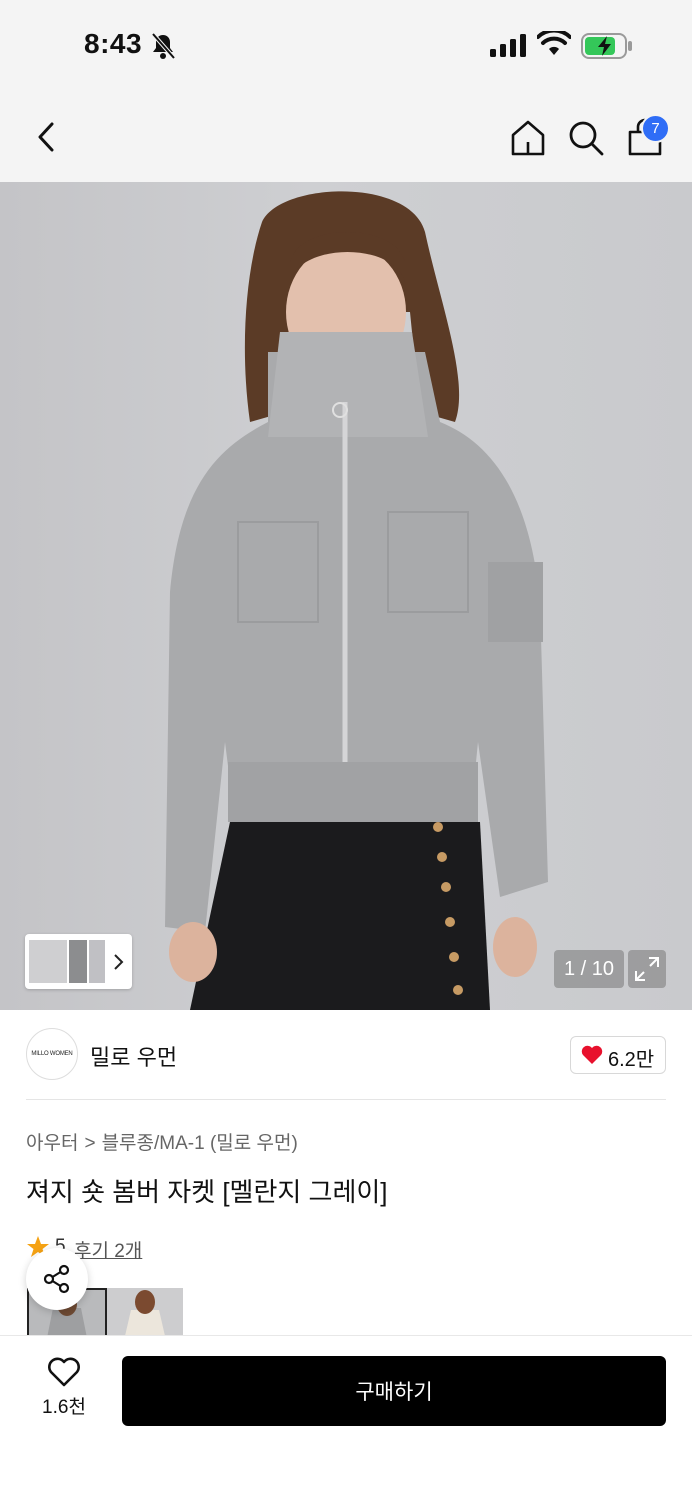 This screenshot has width=692, height=1501. Describe the element at coordinates (64, 1372) in the screenshot. I see `heart-outline-icon` at that location.